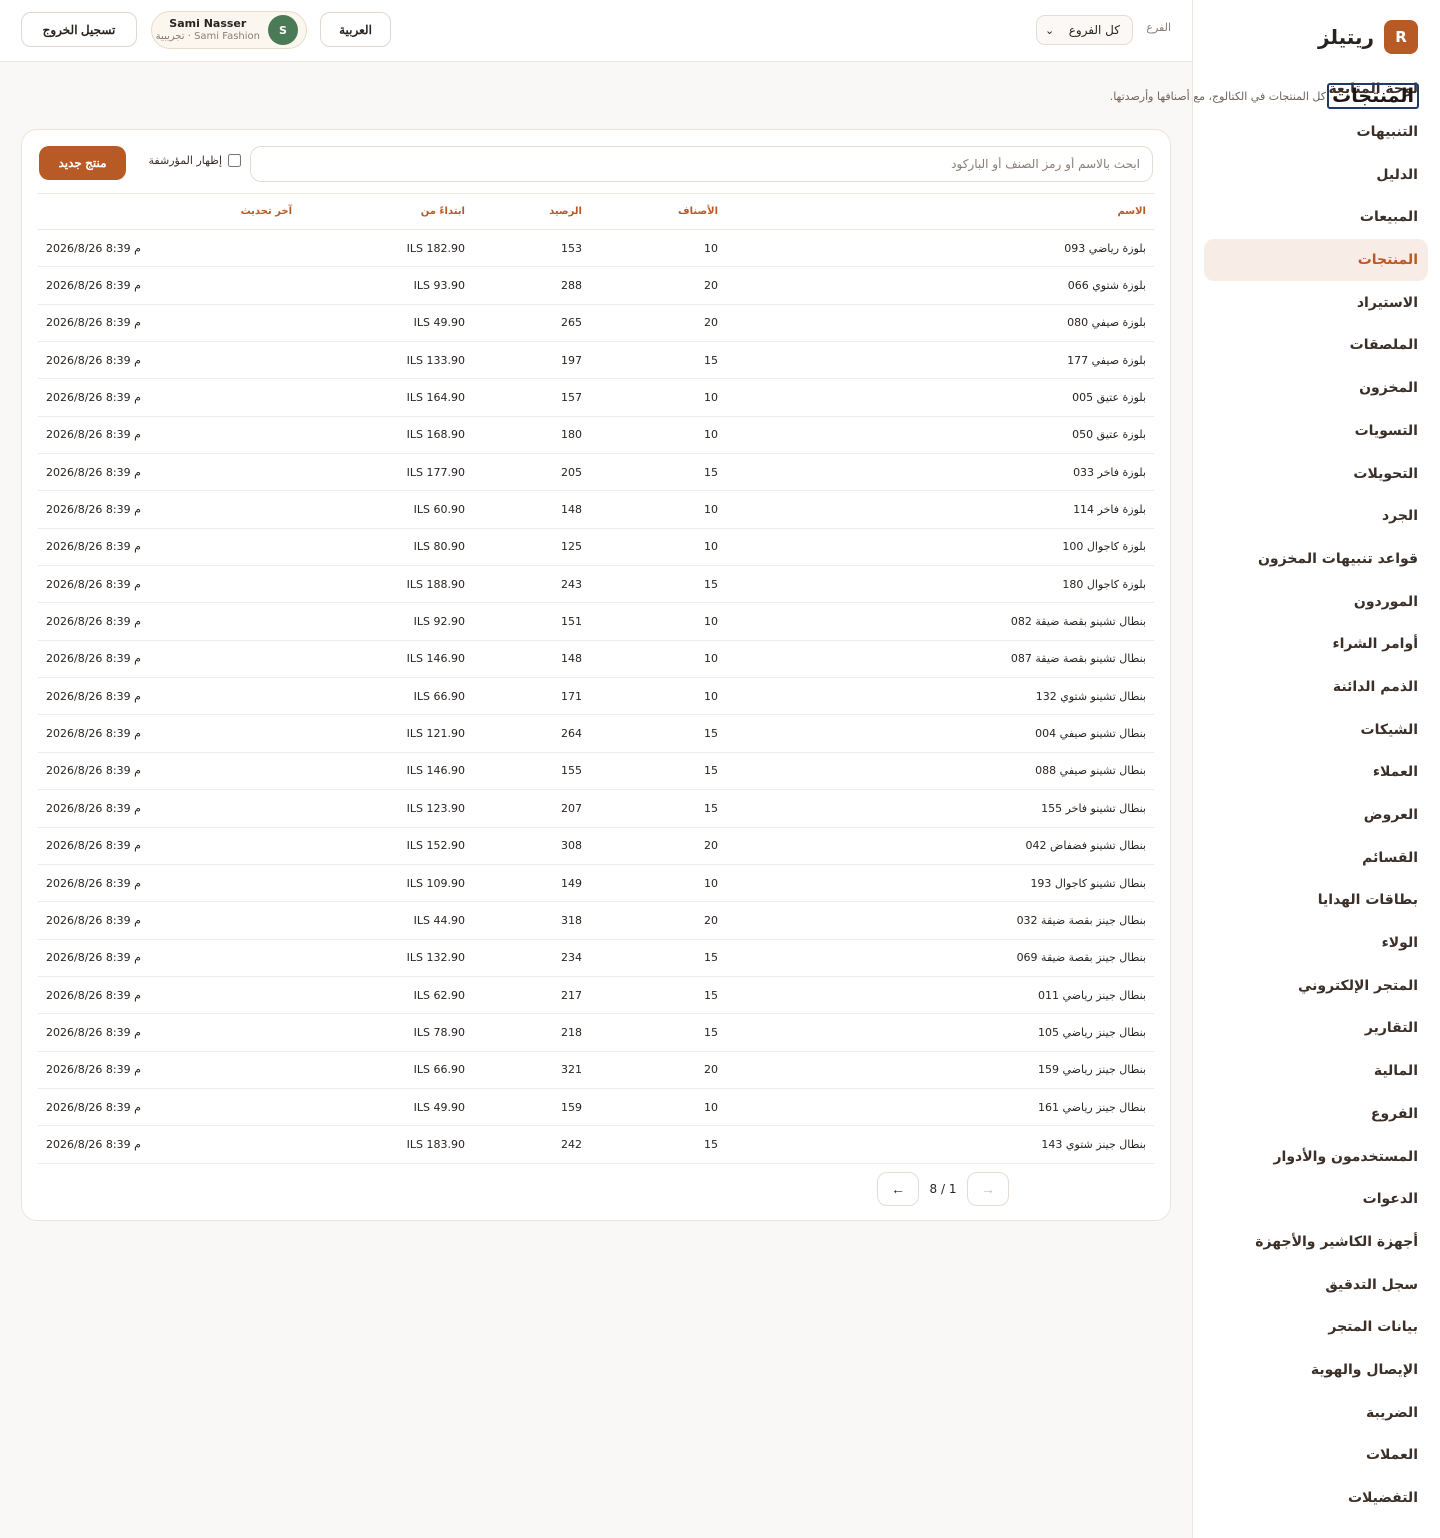  I want to click on sidebar-item: الدعوات, so click(1316, 1199).